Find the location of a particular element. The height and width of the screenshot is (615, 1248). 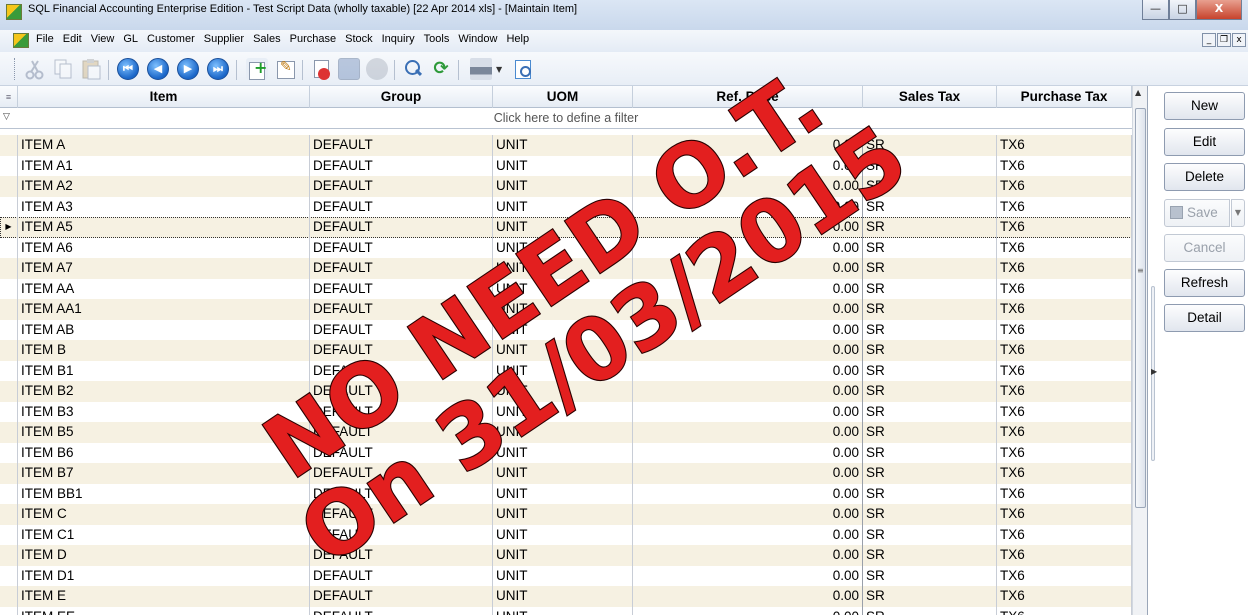

cell-item: ITEM AA1 is located at coordinates (164, 309).